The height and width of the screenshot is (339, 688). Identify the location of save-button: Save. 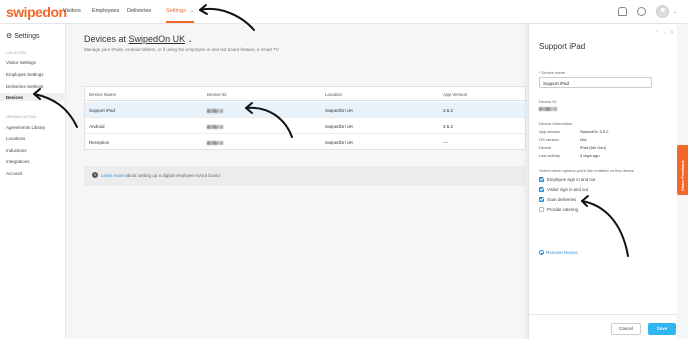
(662, 329).